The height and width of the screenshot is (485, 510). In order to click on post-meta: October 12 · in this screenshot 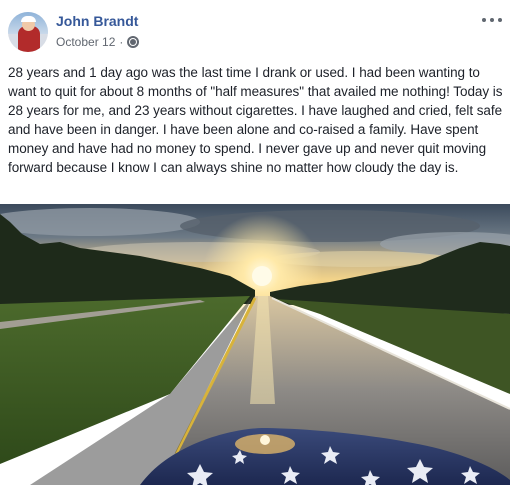, I will do `click(98, 42)`.